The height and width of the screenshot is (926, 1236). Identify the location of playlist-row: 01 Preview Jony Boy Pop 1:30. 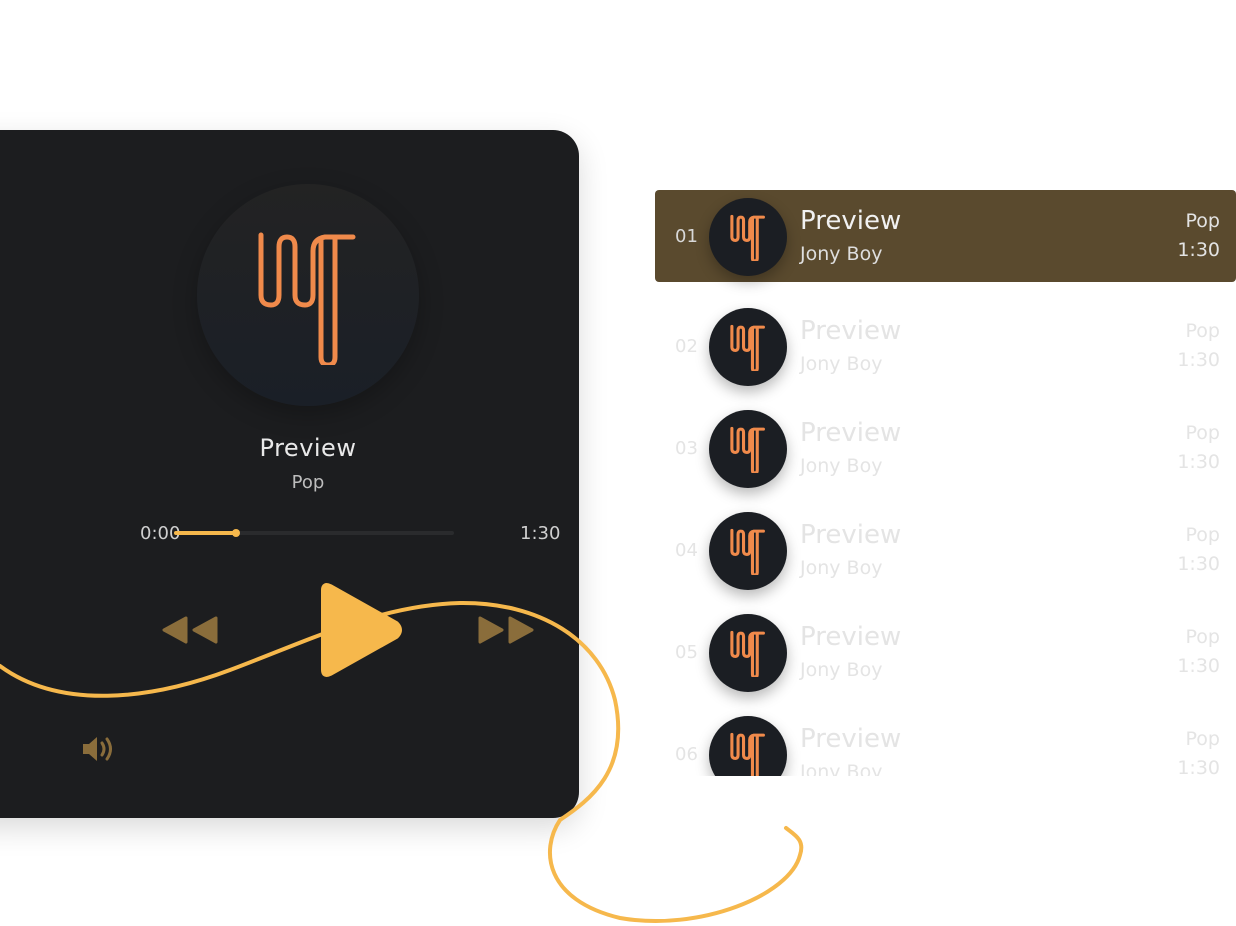
(945, 236).